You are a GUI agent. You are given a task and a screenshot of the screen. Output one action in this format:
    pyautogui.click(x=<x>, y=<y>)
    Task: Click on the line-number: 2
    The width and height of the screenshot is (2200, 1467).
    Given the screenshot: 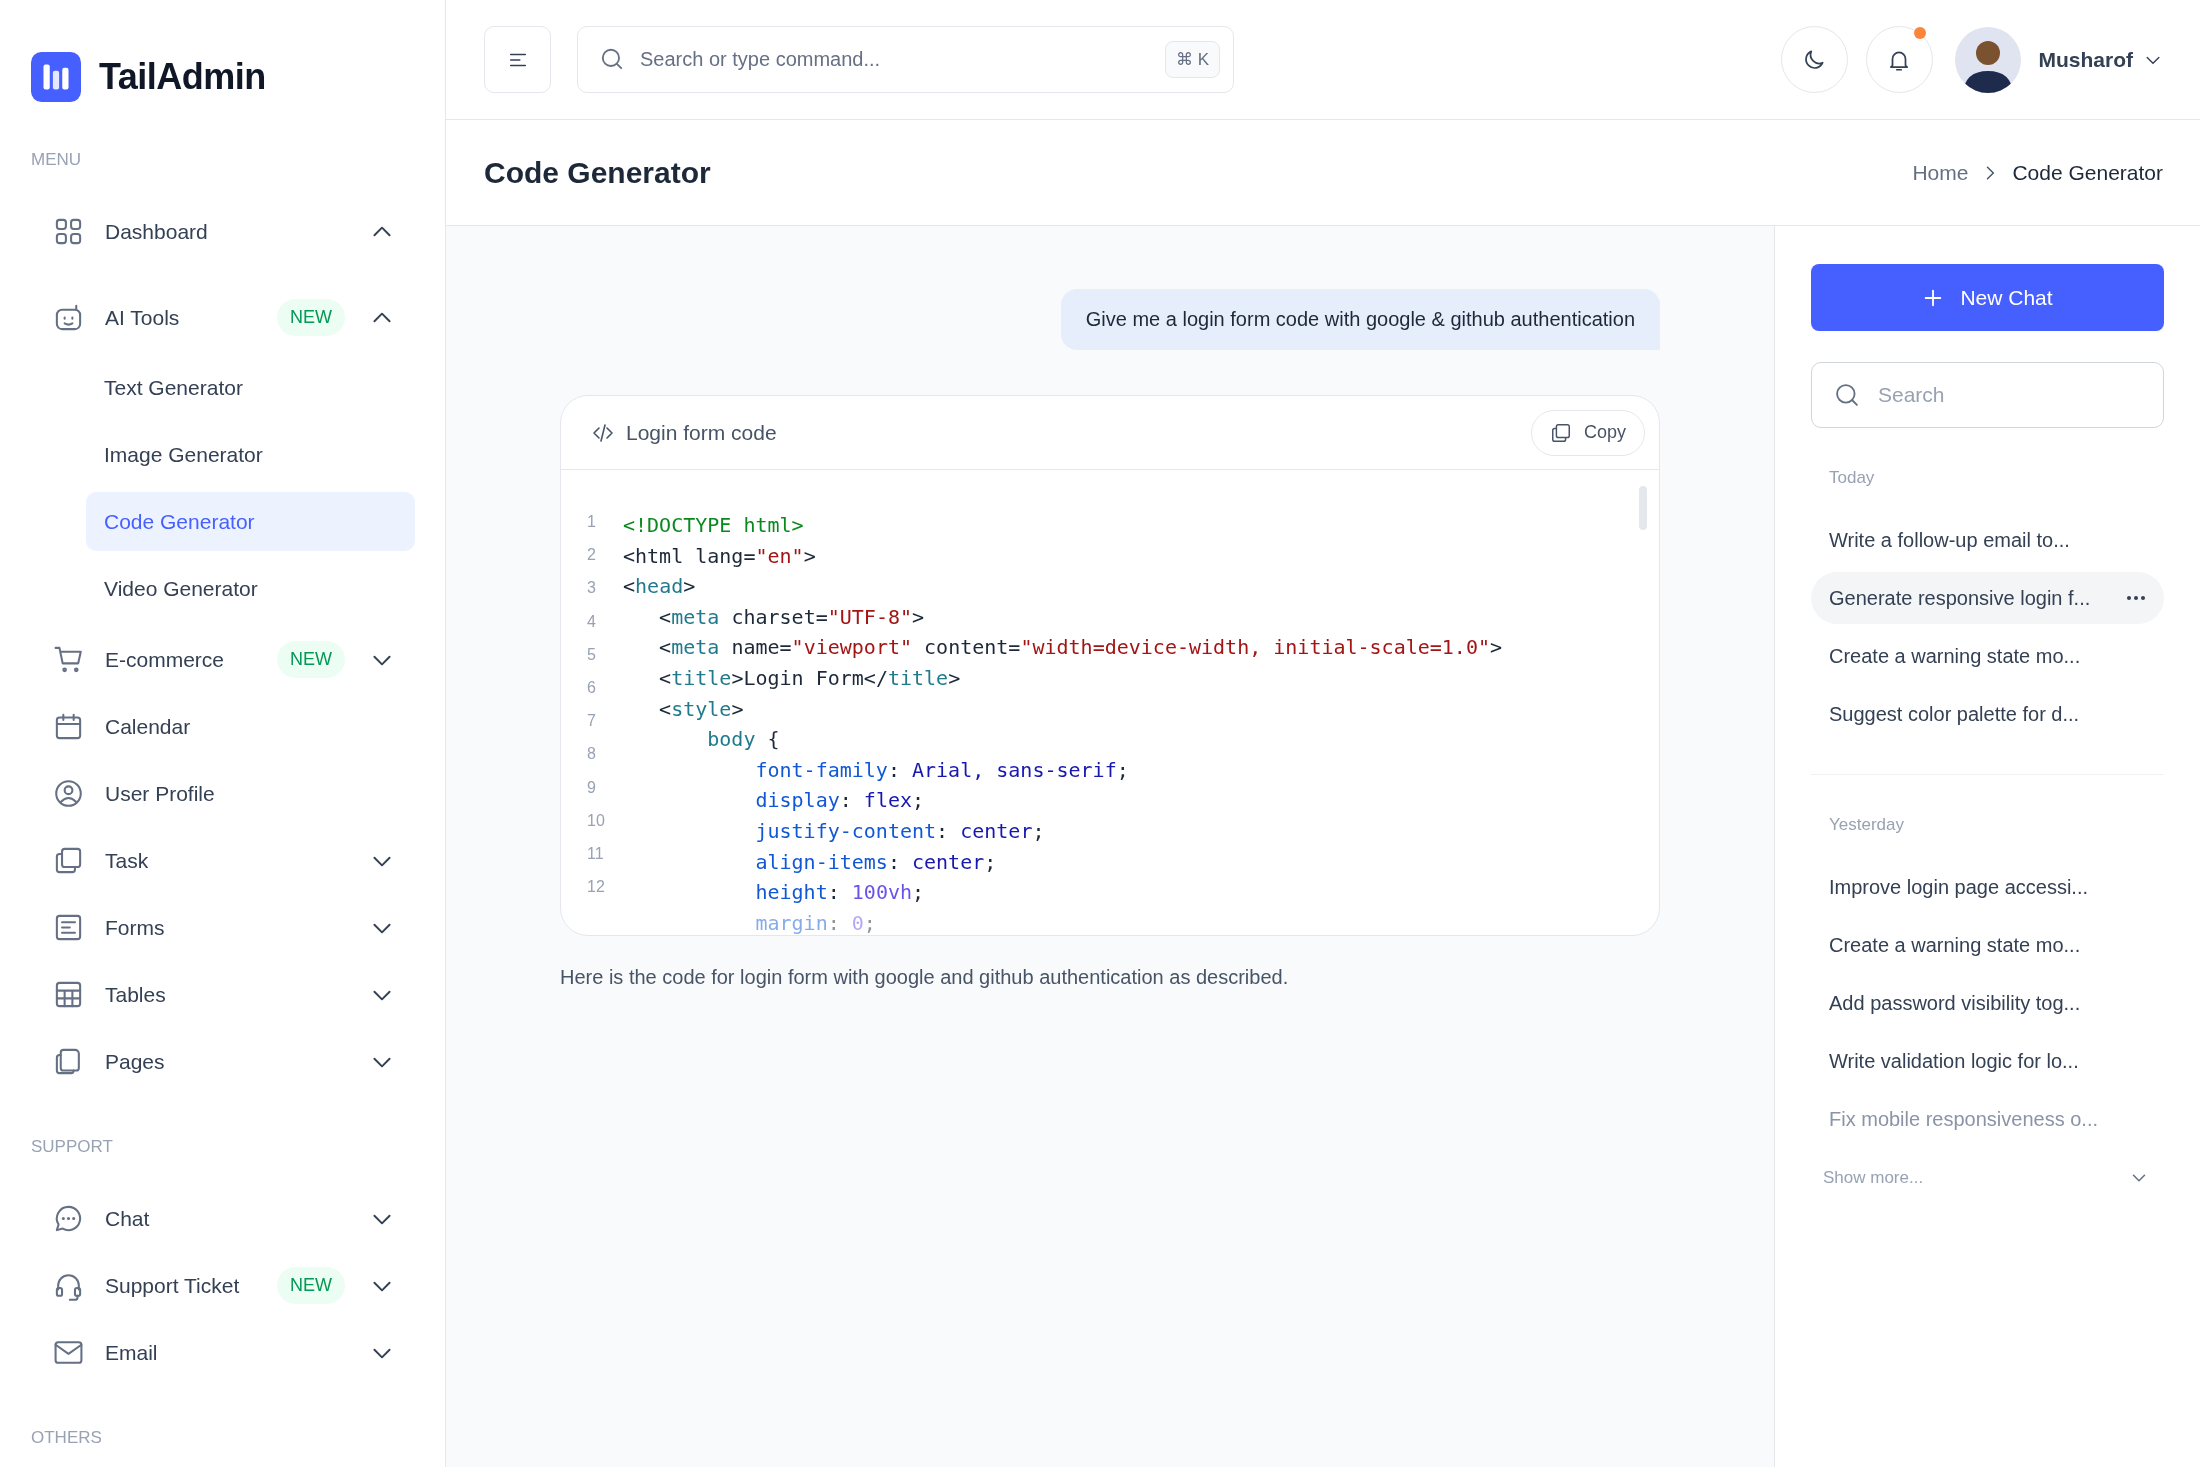 What is the action you would take?
    pyautogui.click(x=592, y=555)
    